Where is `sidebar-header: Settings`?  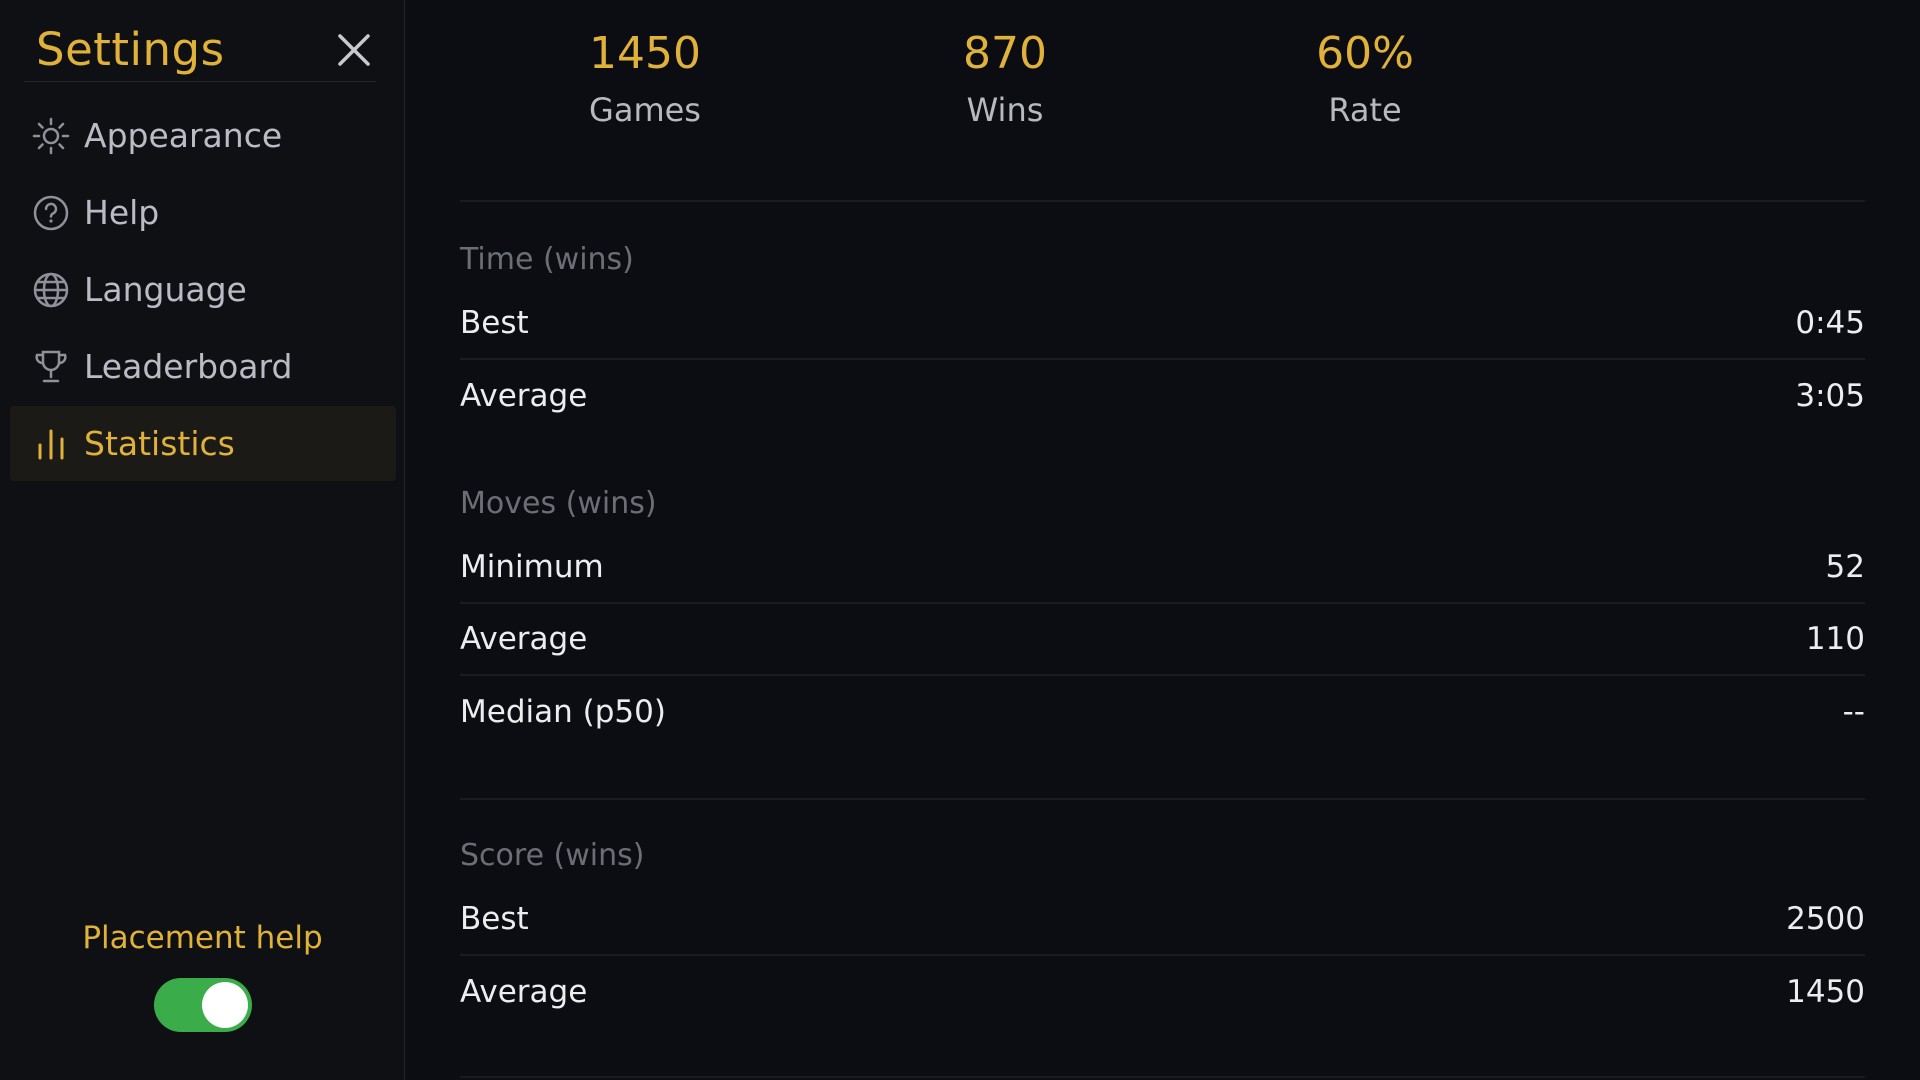
sidebar-header: Settings is located at coordinates (200, 50).